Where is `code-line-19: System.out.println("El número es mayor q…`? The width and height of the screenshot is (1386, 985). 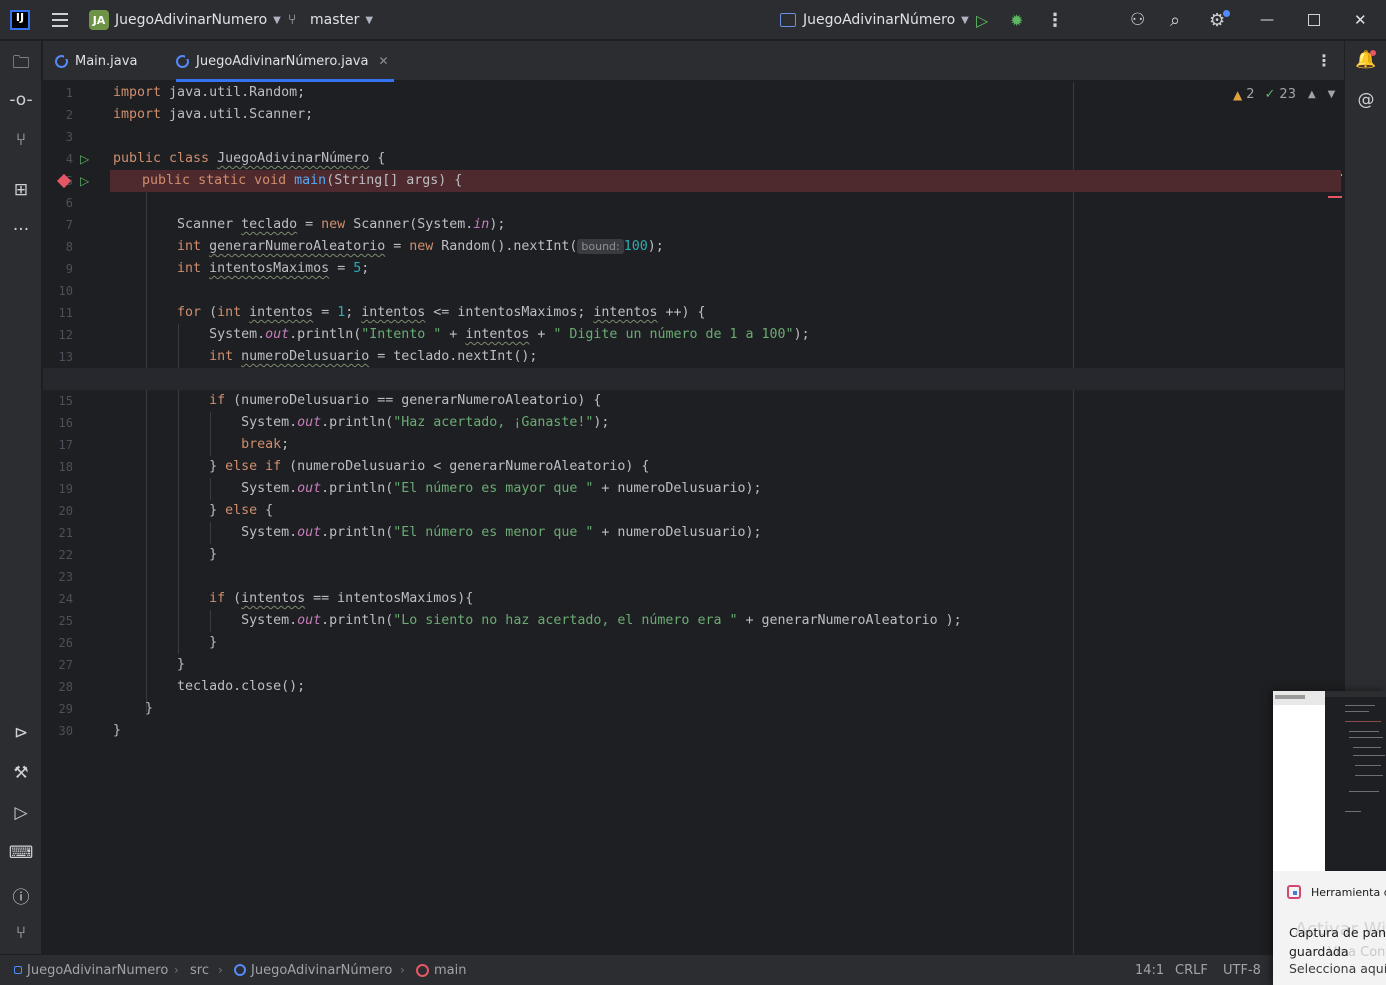 code-line-19: System.out.println("El número es mayor q… is located at coordinates (728, 489).